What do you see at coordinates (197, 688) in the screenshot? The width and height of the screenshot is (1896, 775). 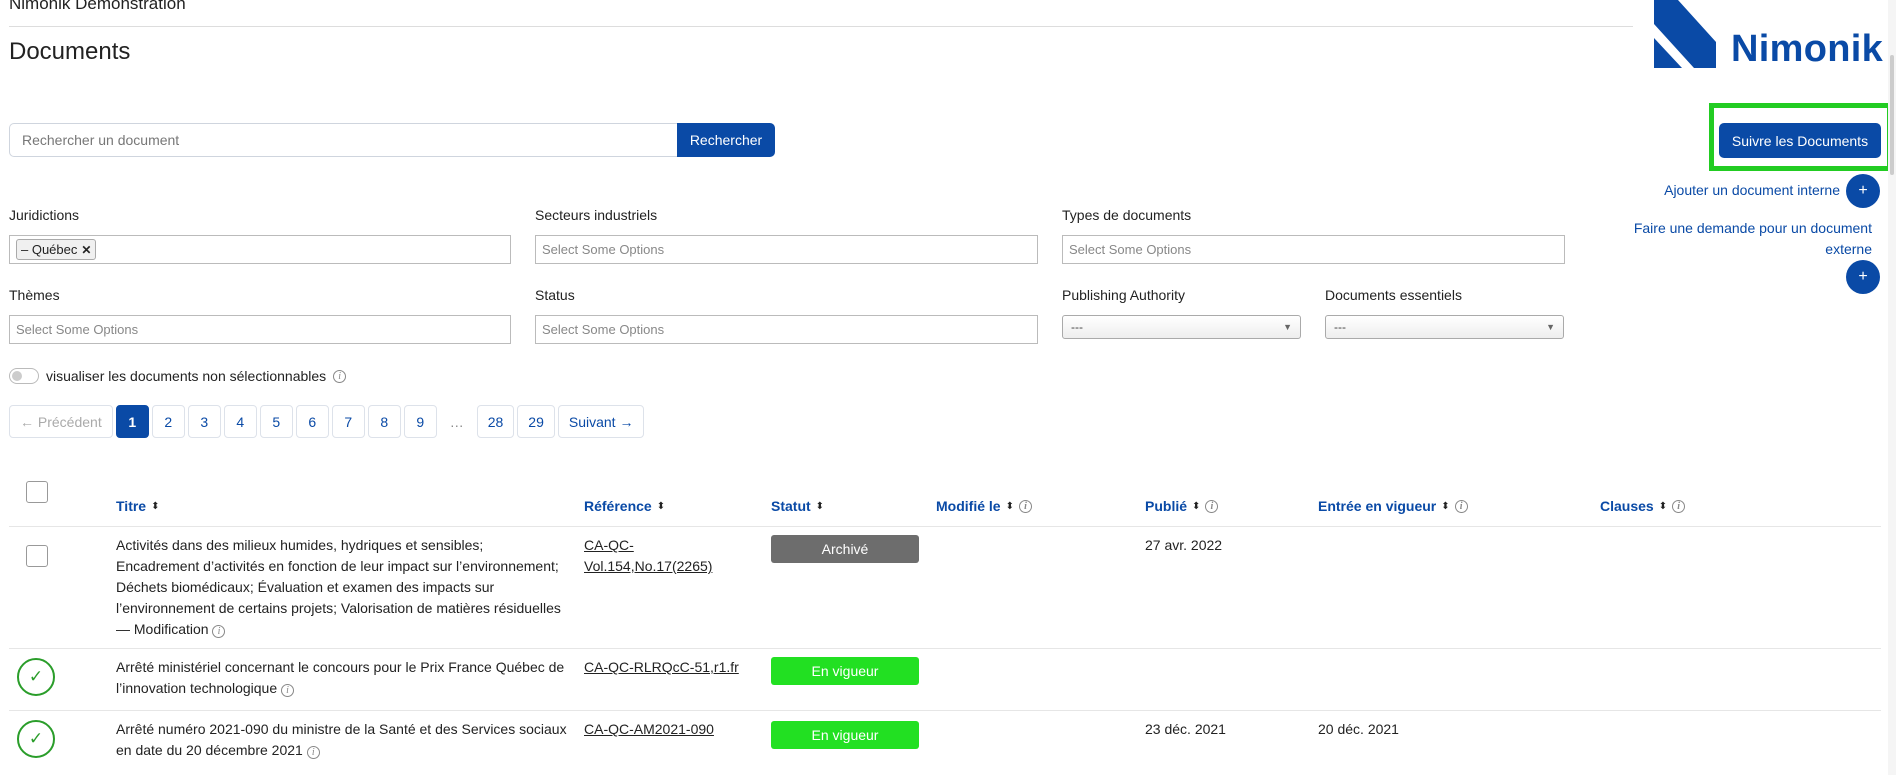 I see `title-line-text: l’innovation technologique` at bounding box center [197, 688].